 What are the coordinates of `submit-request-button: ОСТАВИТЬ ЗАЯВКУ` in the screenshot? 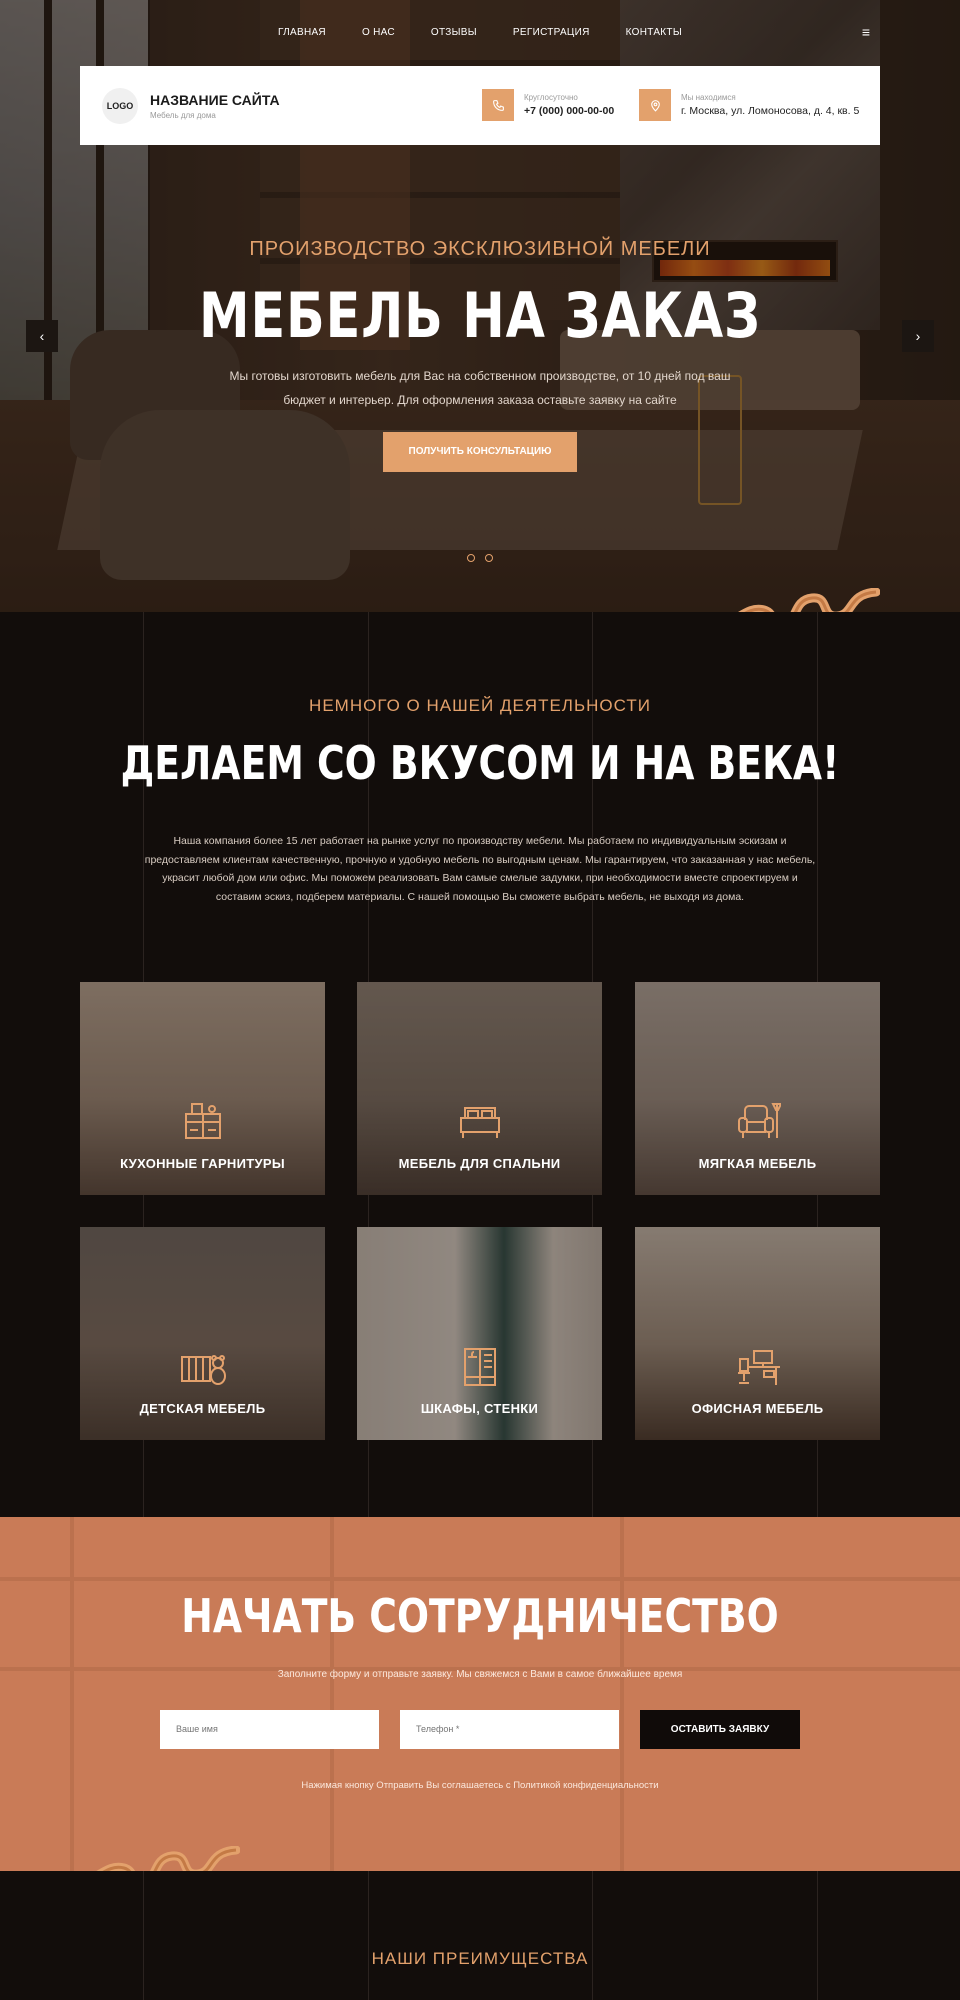 It's located at (720, 1729).